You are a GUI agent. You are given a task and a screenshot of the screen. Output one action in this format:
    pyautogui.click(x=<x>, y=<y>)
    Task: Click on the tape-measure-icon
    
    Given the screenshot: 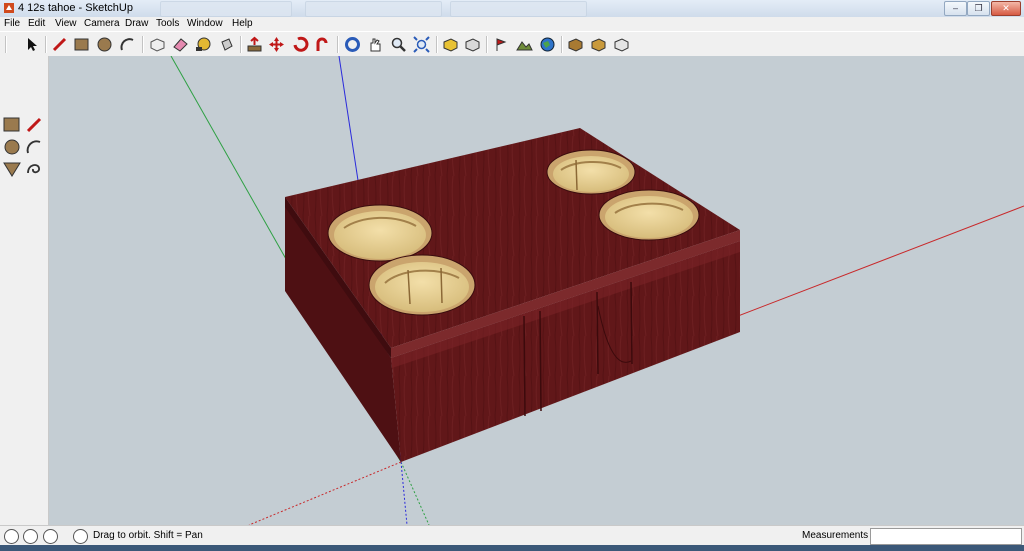 What is the action you would take?
    pyautogui.click(x=203, y=44)
    